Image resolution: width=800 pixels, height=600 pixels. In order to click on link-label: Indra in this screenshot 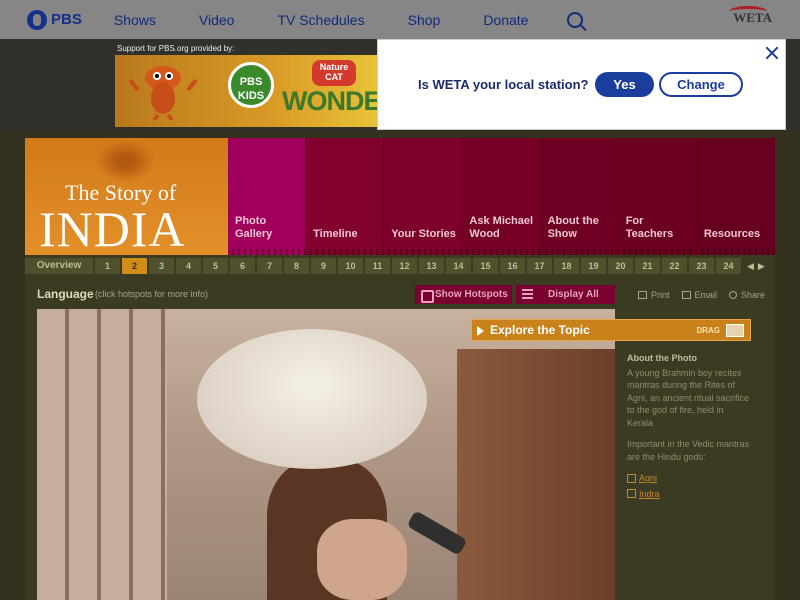, I will do `click(649, 493)`.